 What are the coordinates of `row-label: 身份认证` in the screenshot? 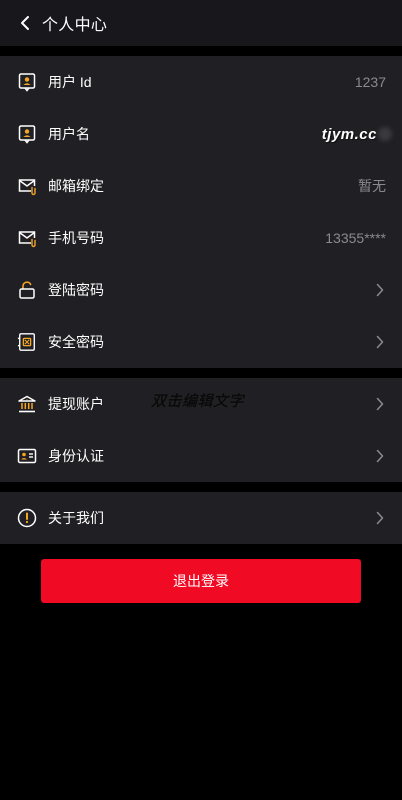 It's located at (76, 456).